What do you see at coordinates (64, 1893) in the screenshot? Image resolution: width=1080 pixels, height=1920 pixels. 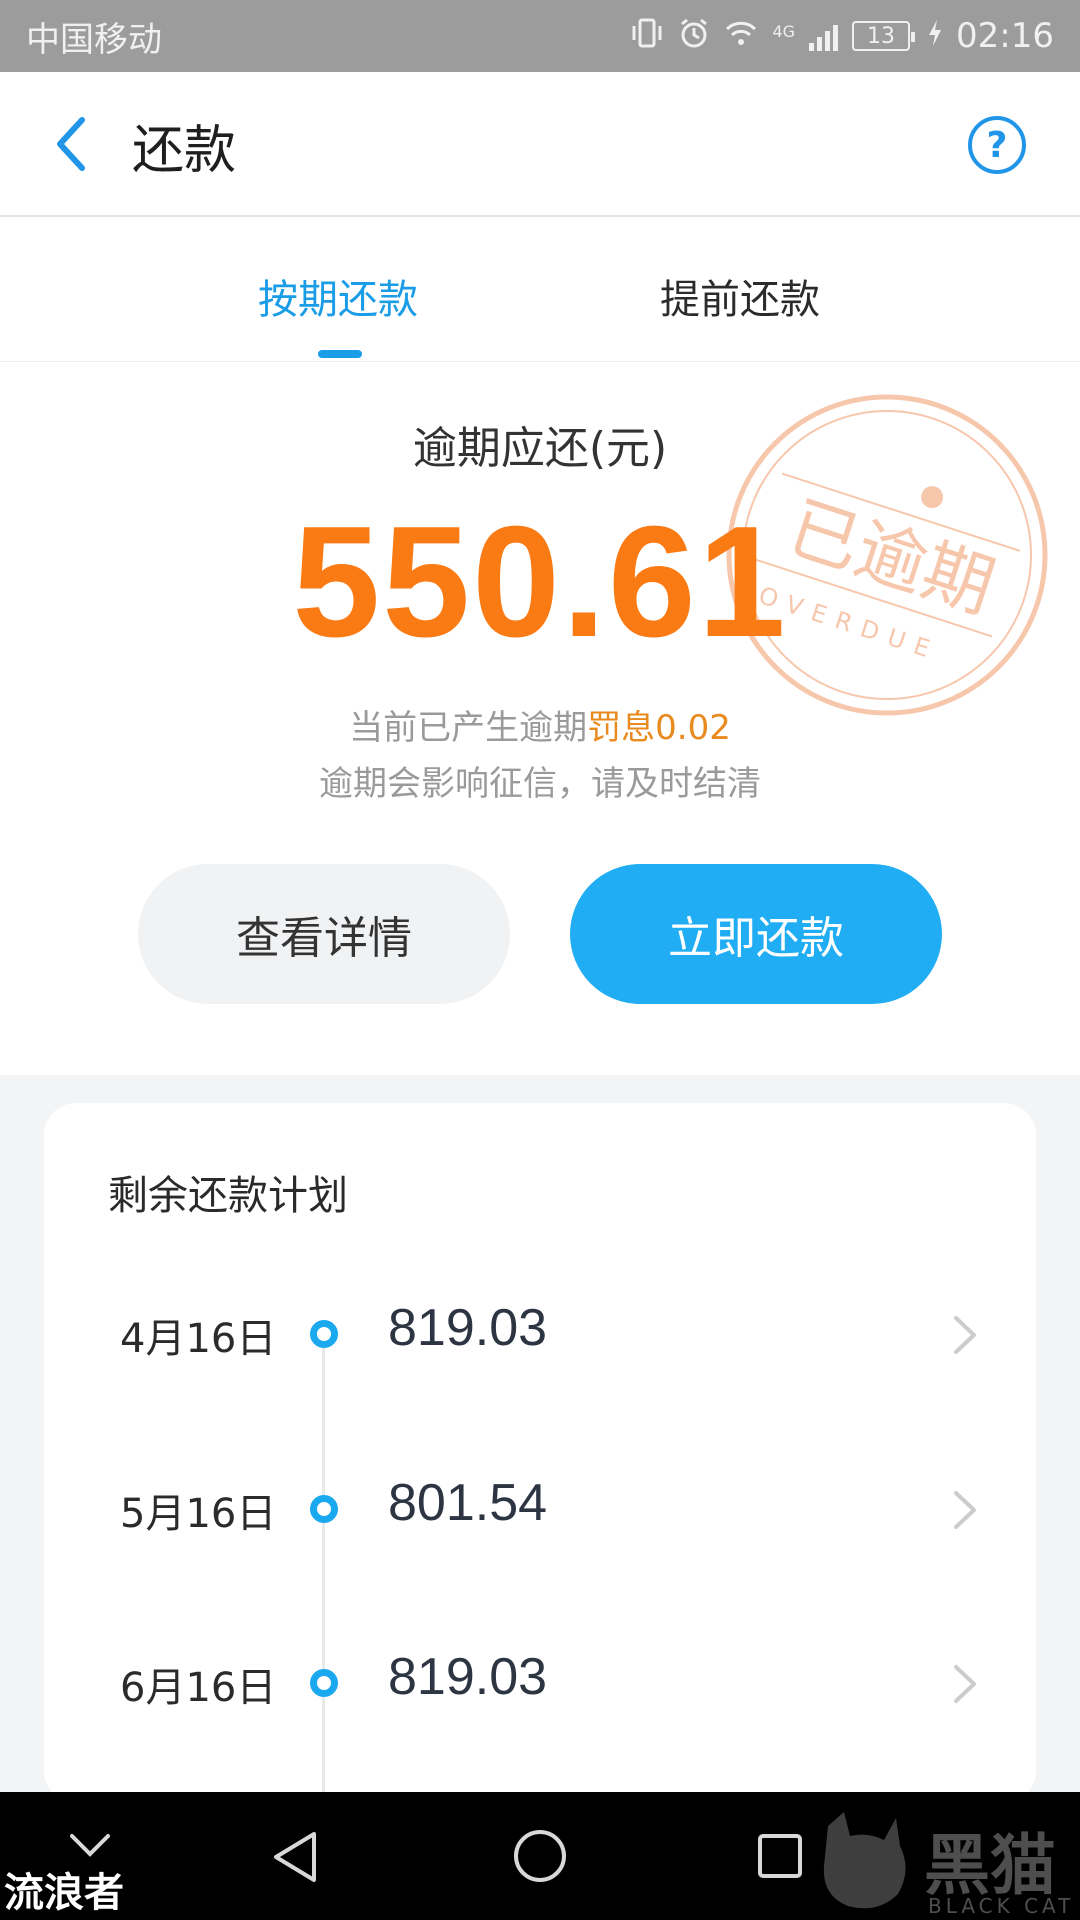 I see `watermark-left: 流浪者` at bounding box center [64, 1893].